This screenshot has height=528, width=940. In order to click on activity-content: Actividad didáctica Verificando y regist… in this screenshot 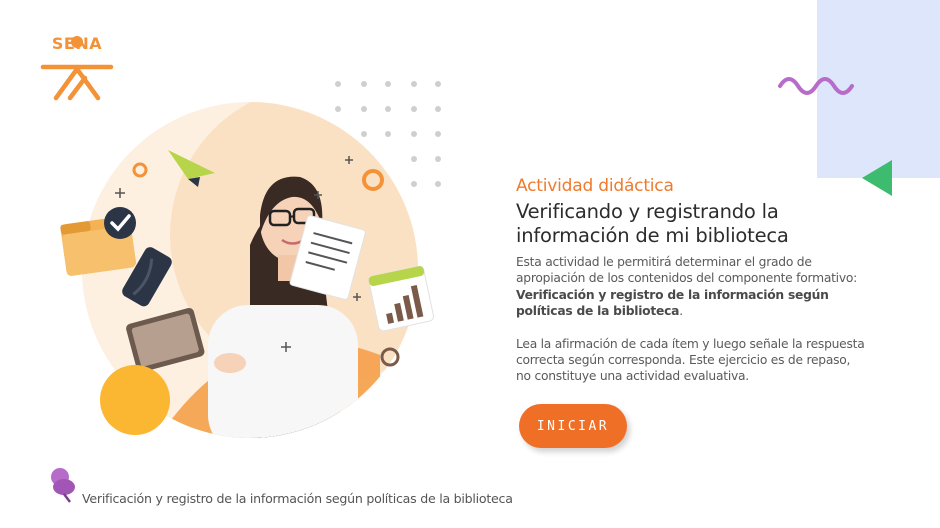, I will do `click(691, 280)`.